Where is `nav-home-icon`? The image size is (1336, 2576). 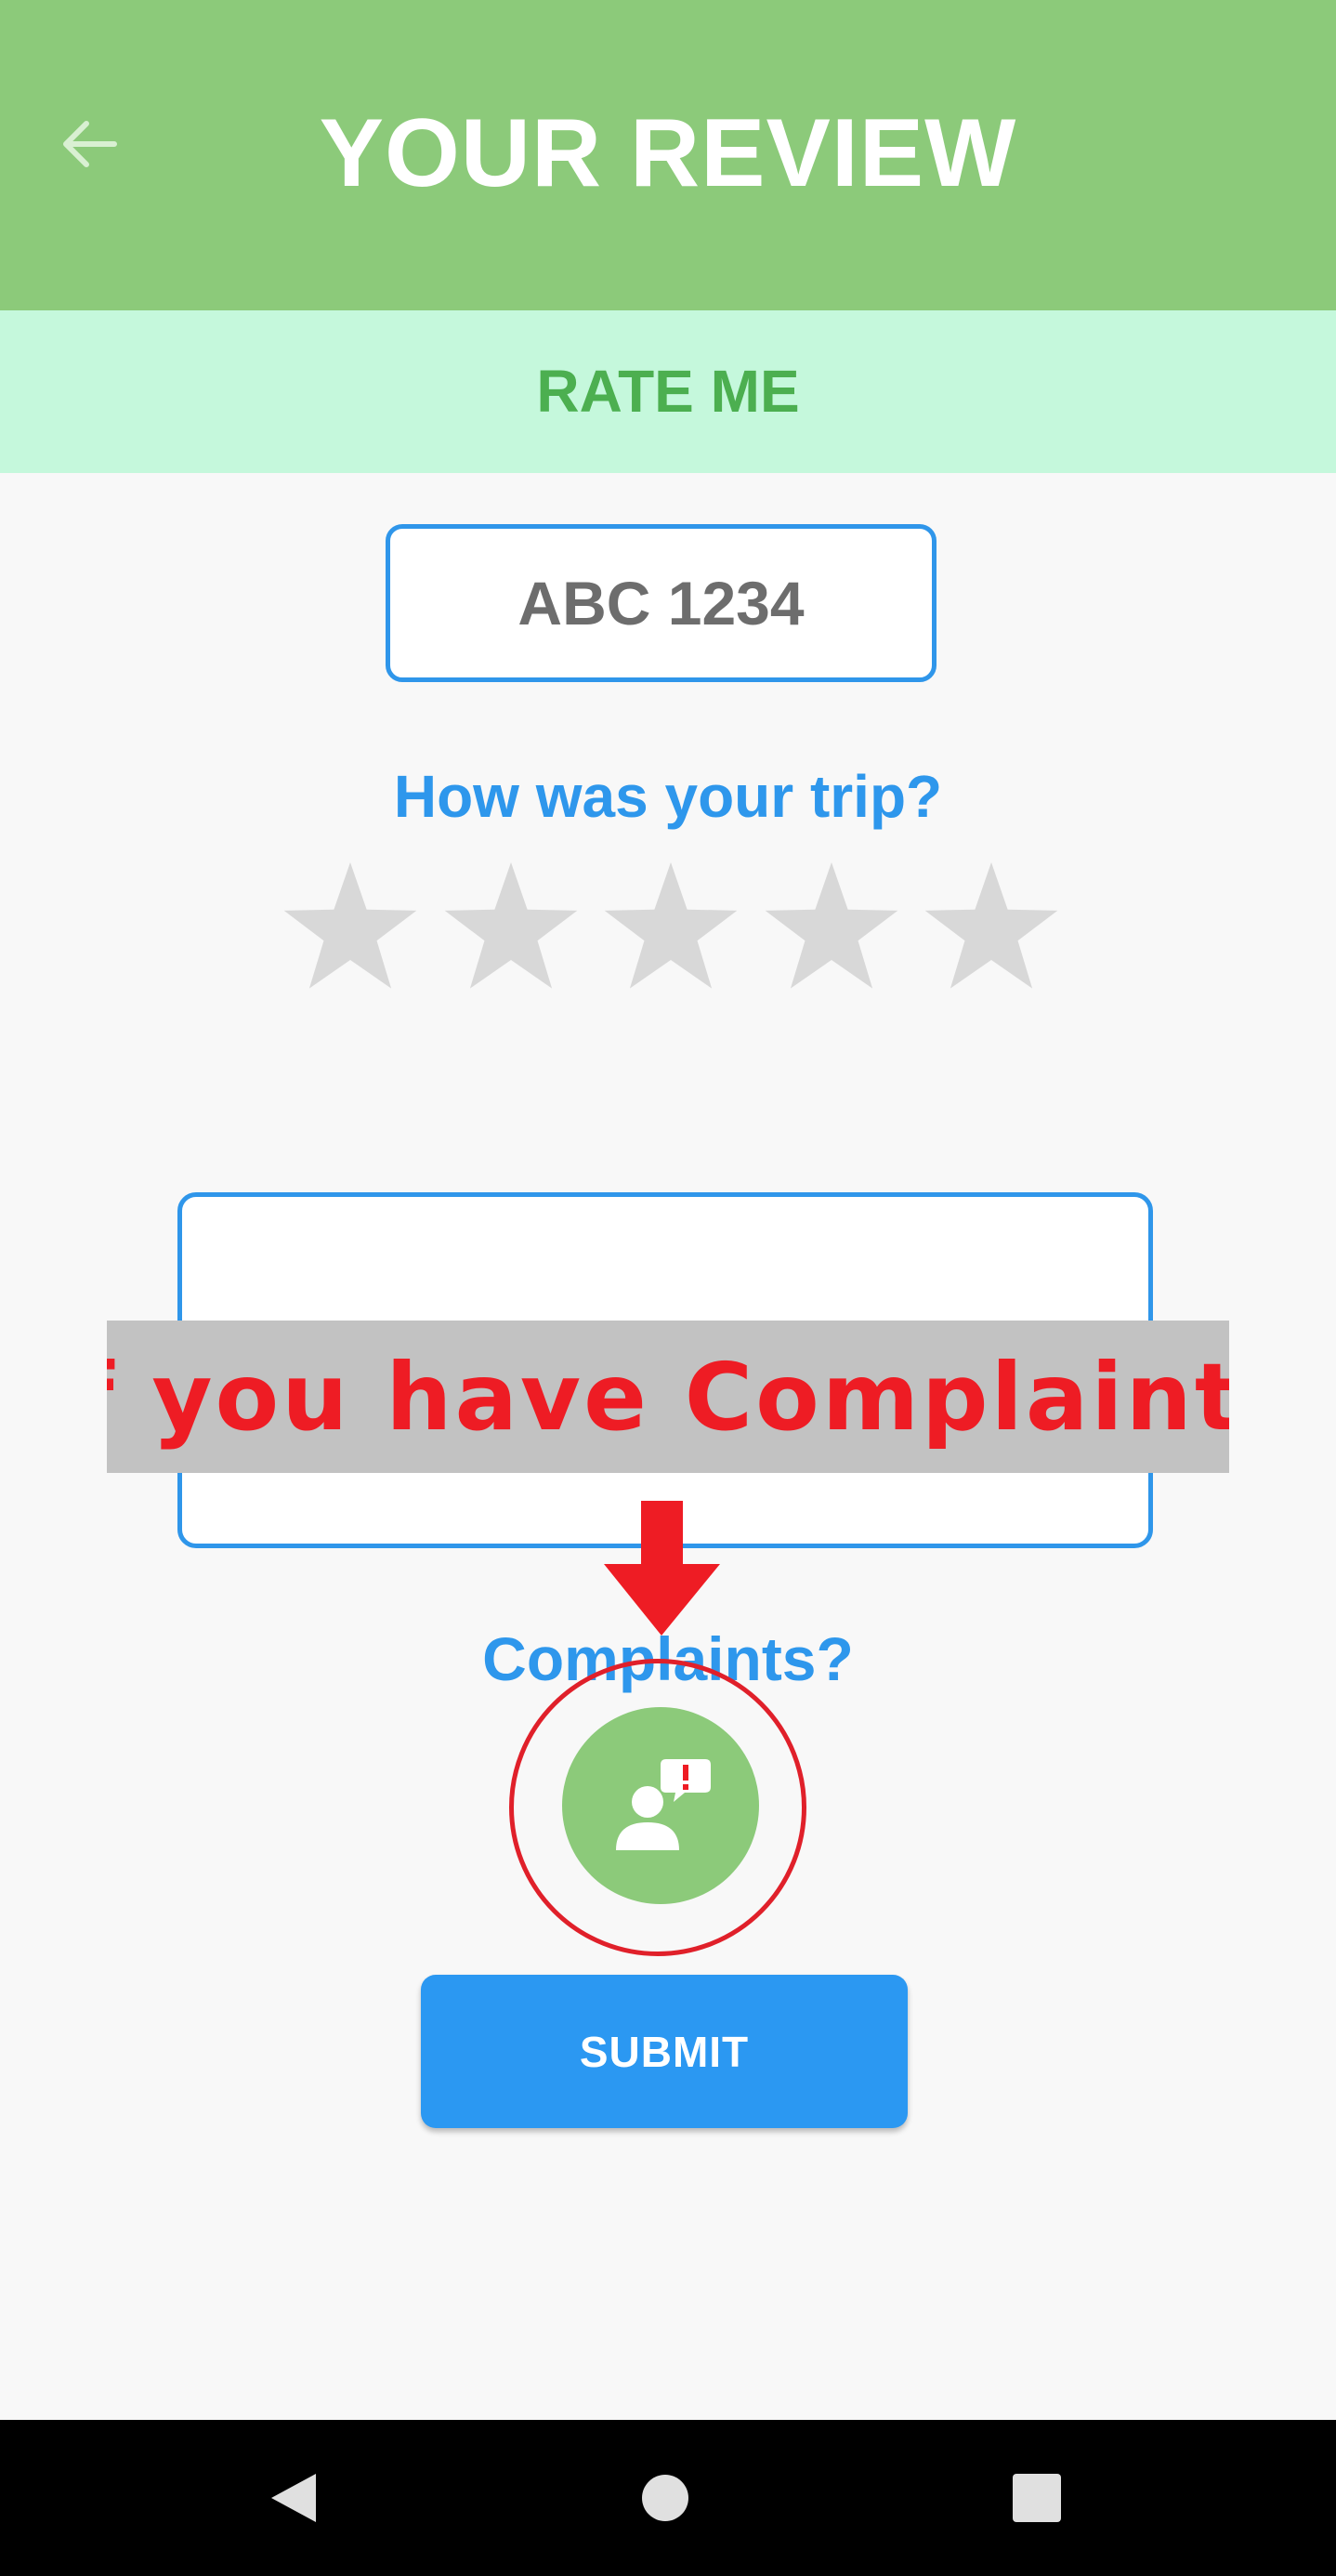 nav-home-icon is located at coordinates (665, 2498).